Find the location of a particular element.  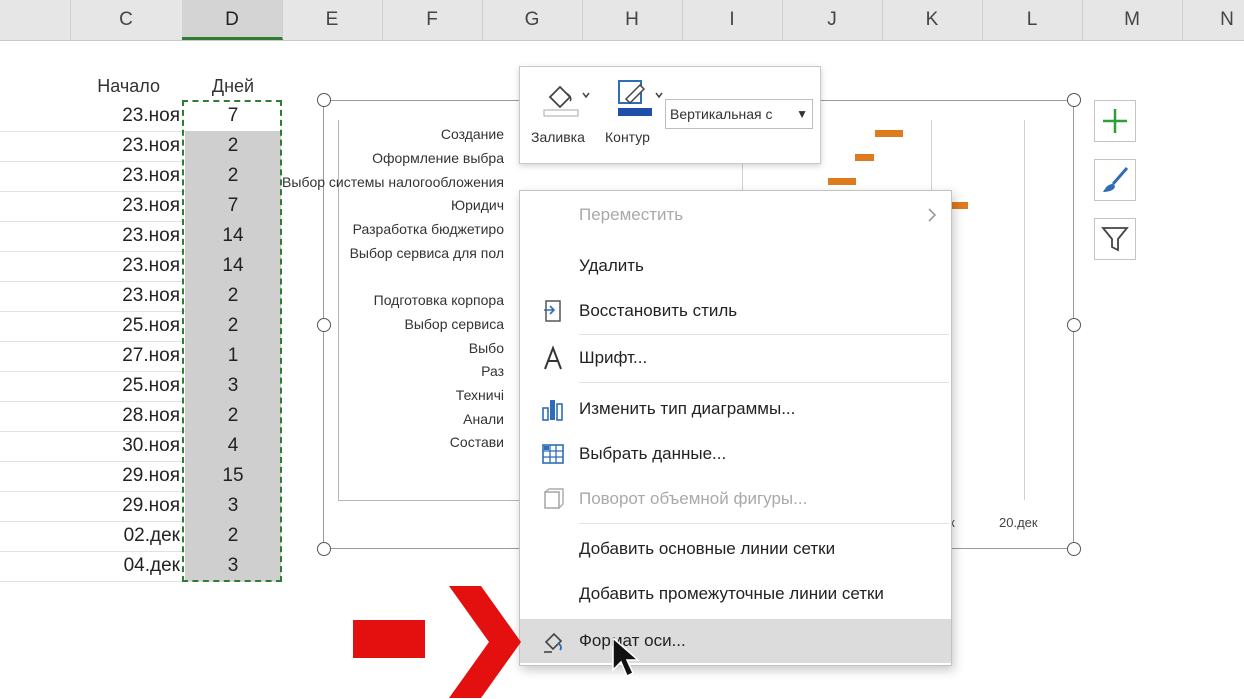

start-date-cell: 02.дек is located at coordinates (90, 536).